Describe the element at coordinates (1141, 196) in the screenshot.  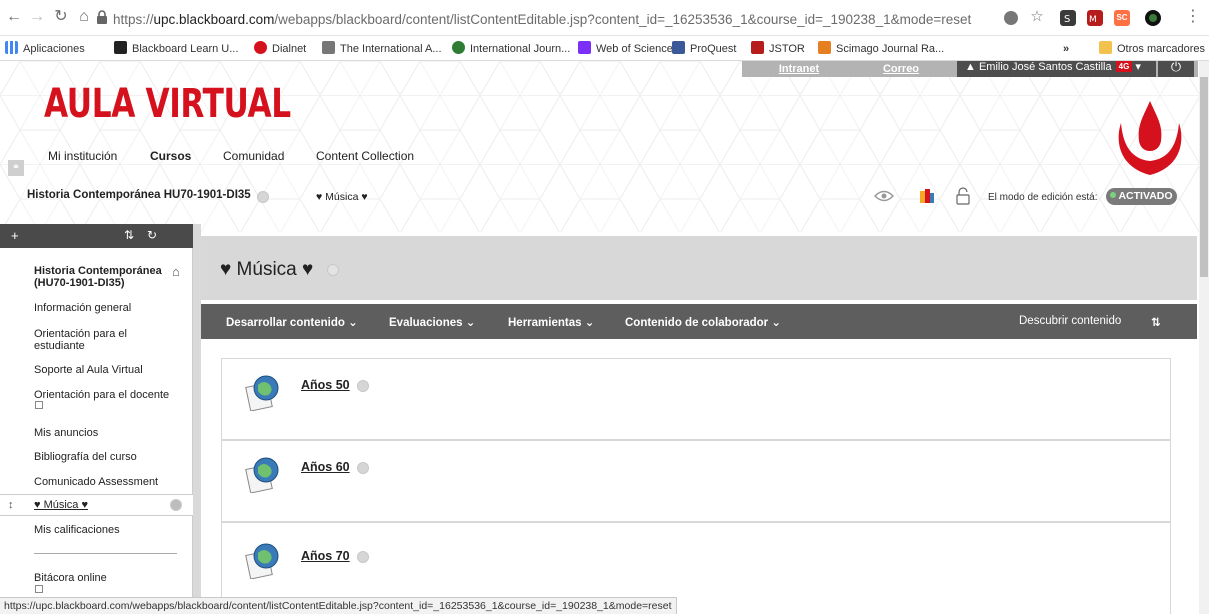
I see `edit-mode-toggle: ACTIVADO` at that location.